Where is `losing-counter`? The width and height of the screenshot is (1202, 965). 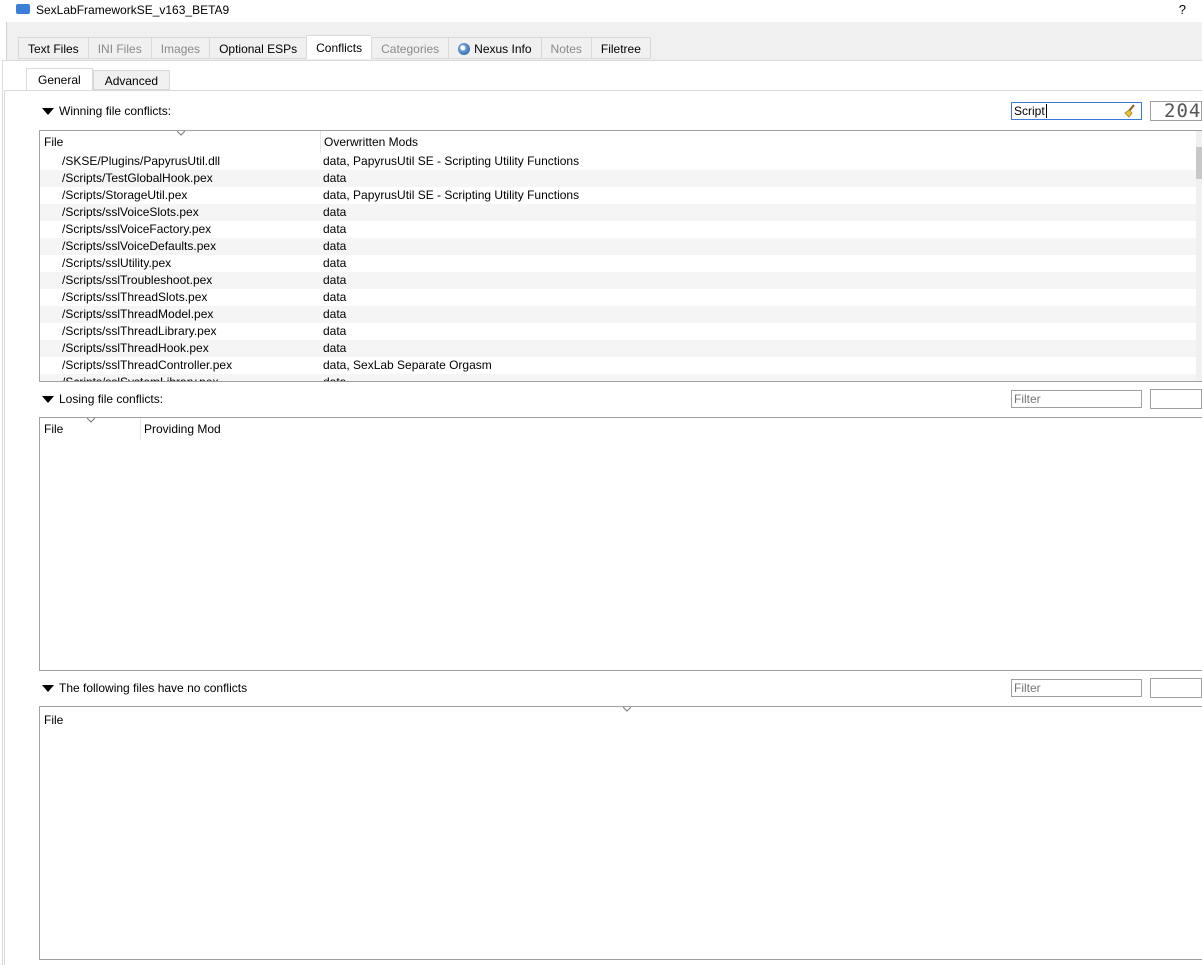 losing-counter is located at coordinates (1176, 399).